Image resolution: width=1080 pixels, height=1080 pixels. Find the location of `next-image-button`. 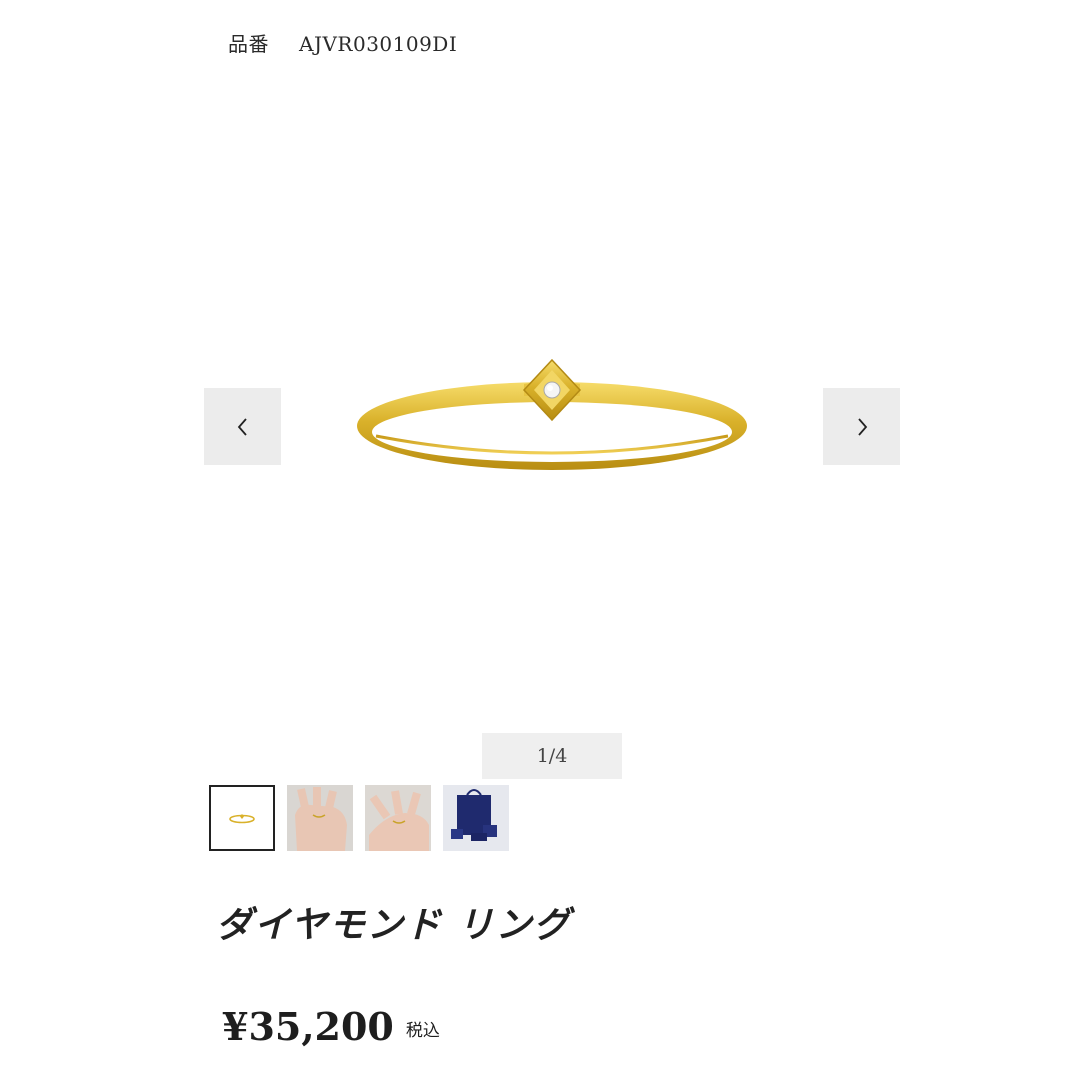

next-image-button is located at coordinates (861, 426).